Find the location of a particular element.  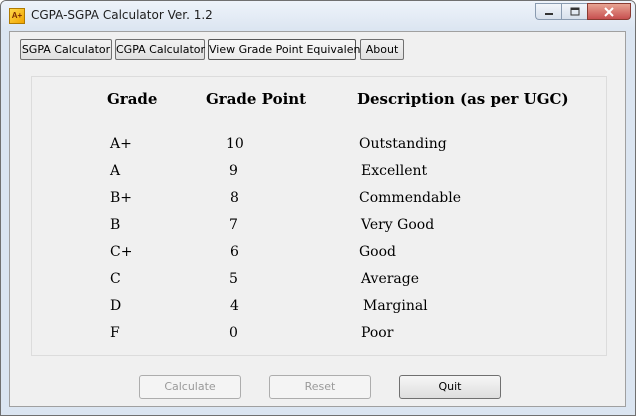

window-controls is located at coordinates (583, 12).